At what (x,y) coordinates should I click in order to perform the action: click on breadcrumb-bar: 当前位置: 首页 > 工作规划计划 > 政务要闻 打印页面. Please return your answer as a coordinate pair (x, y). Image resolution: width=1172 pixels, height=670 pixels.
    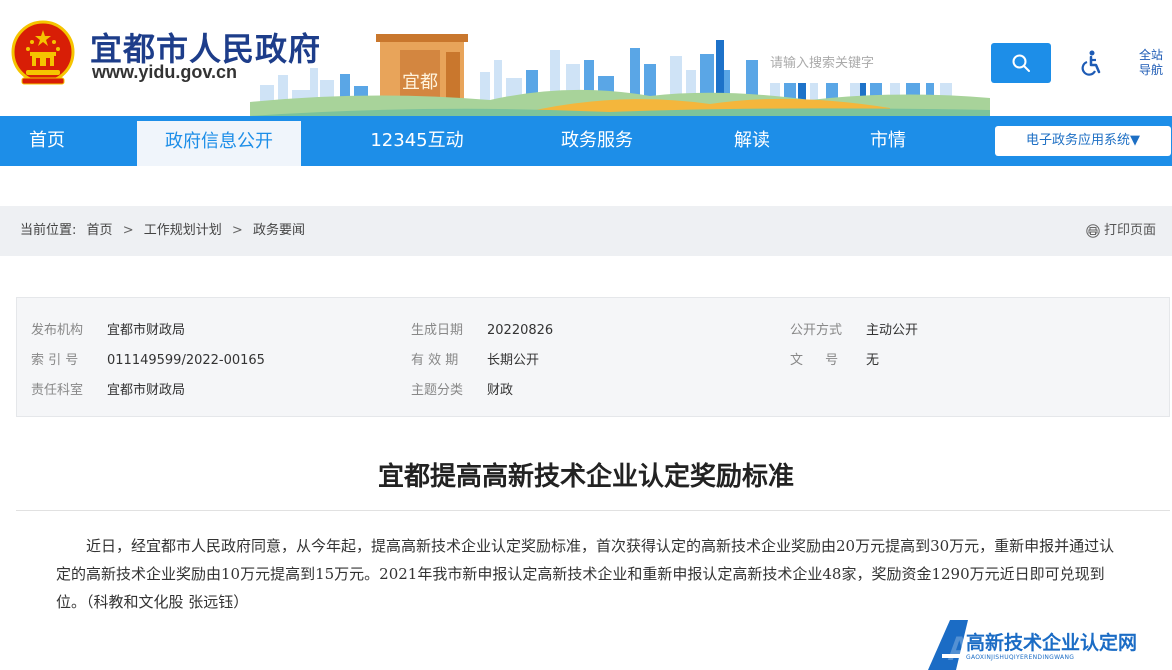
    Looking at the image, I should click on (586, 231).